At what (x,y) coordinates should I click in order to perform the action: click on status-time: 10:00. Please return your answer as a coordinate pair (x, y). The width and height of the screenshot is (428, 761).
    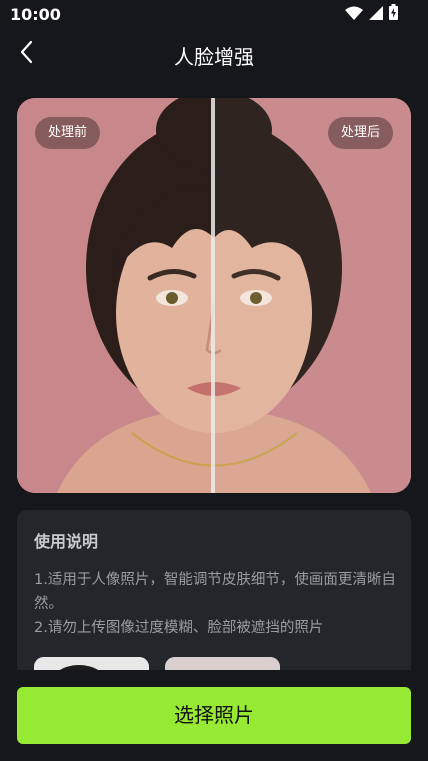
    Looking at the image, I should click on (35, 14).